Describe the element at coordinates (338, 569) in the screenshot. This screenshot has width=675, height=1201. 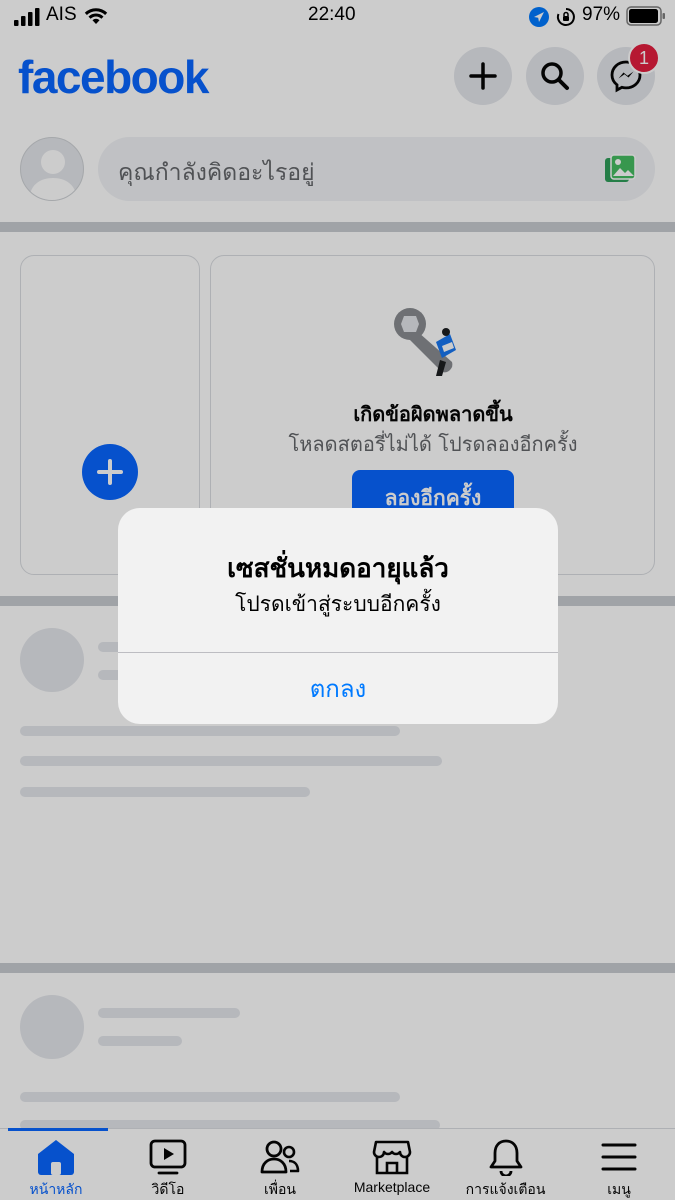
I see `dialog-title: เซสชั่นหมดอายุแล้ว` at that location.